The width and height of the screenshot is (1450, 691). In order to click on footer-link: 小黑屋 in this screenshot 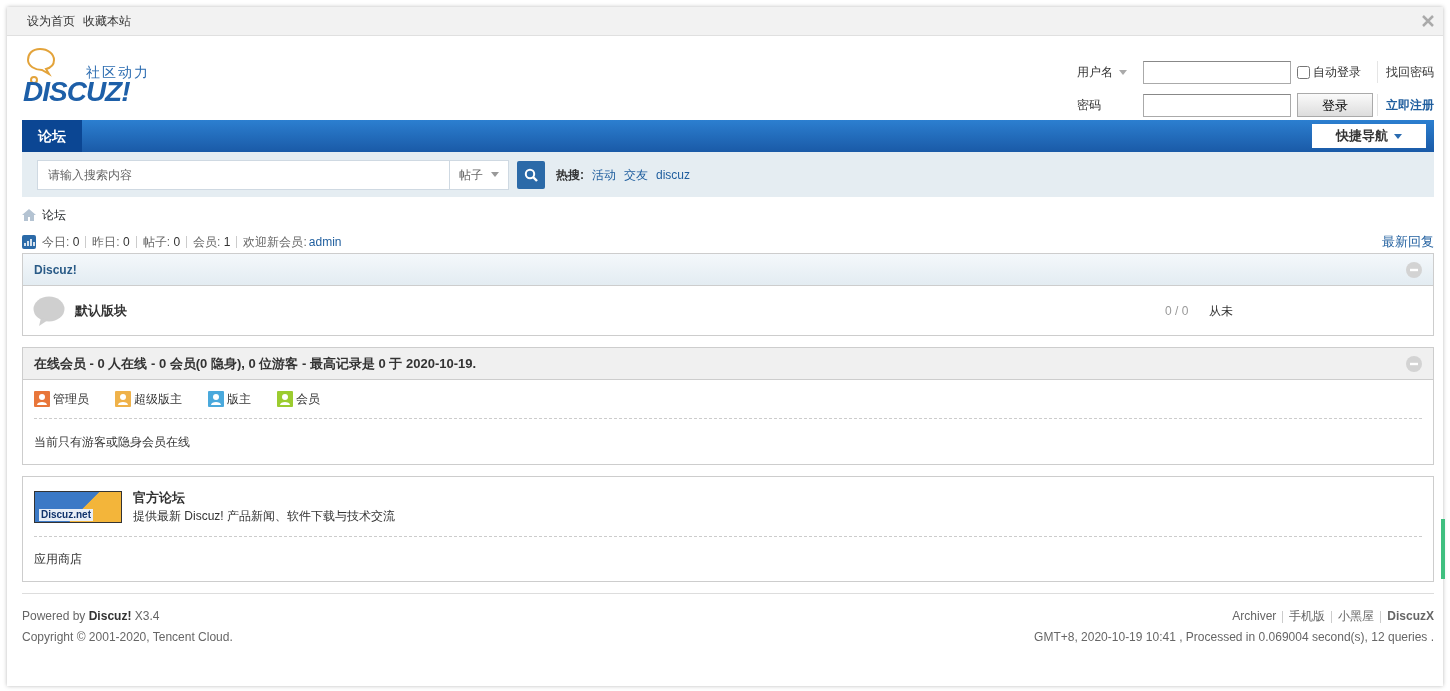, I will do `click(1356, 616)`.